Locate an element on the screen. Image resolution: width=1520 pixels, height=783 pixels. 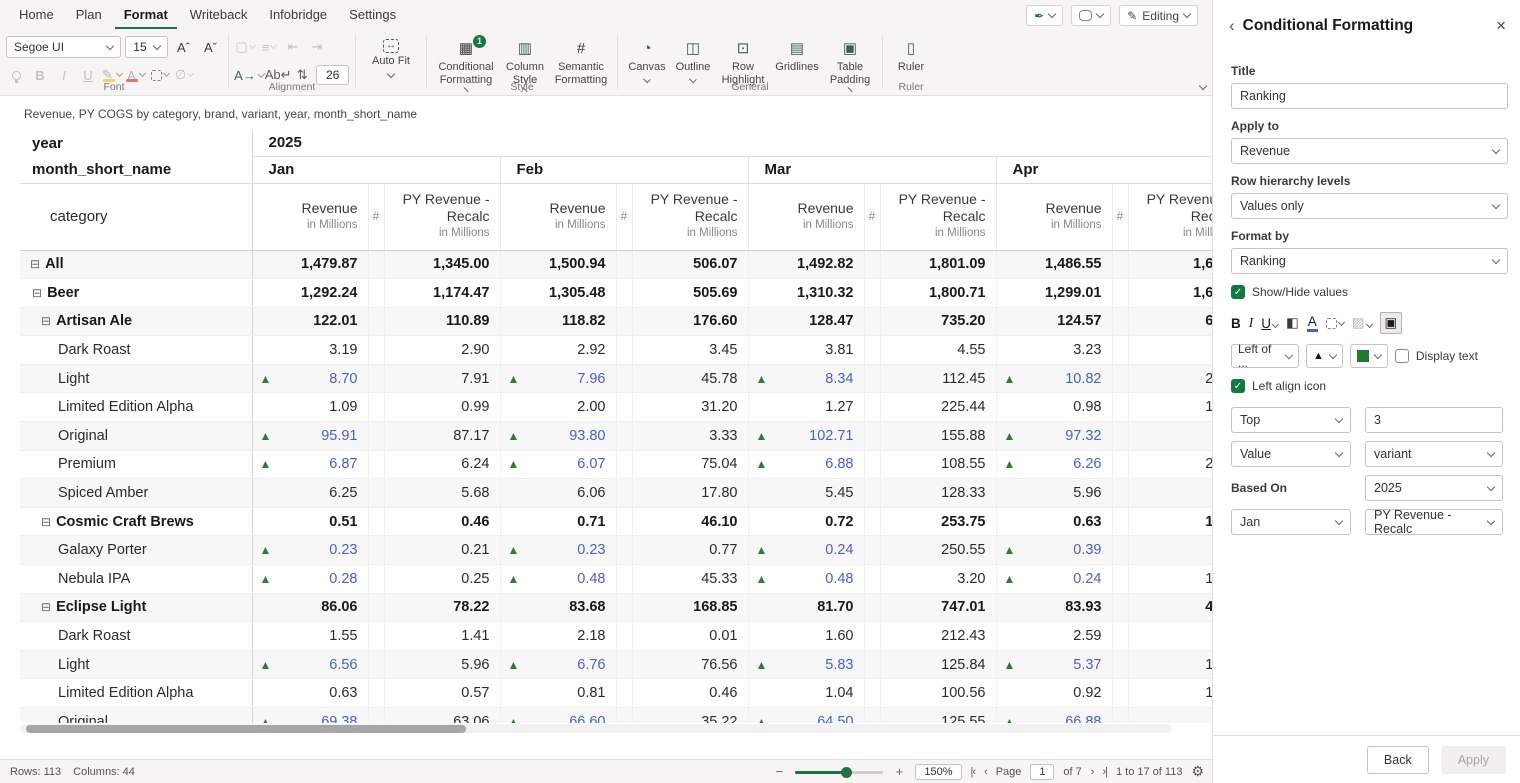
py-revenue-cell-mar: 3.20 is located at coordinates (938, 579).